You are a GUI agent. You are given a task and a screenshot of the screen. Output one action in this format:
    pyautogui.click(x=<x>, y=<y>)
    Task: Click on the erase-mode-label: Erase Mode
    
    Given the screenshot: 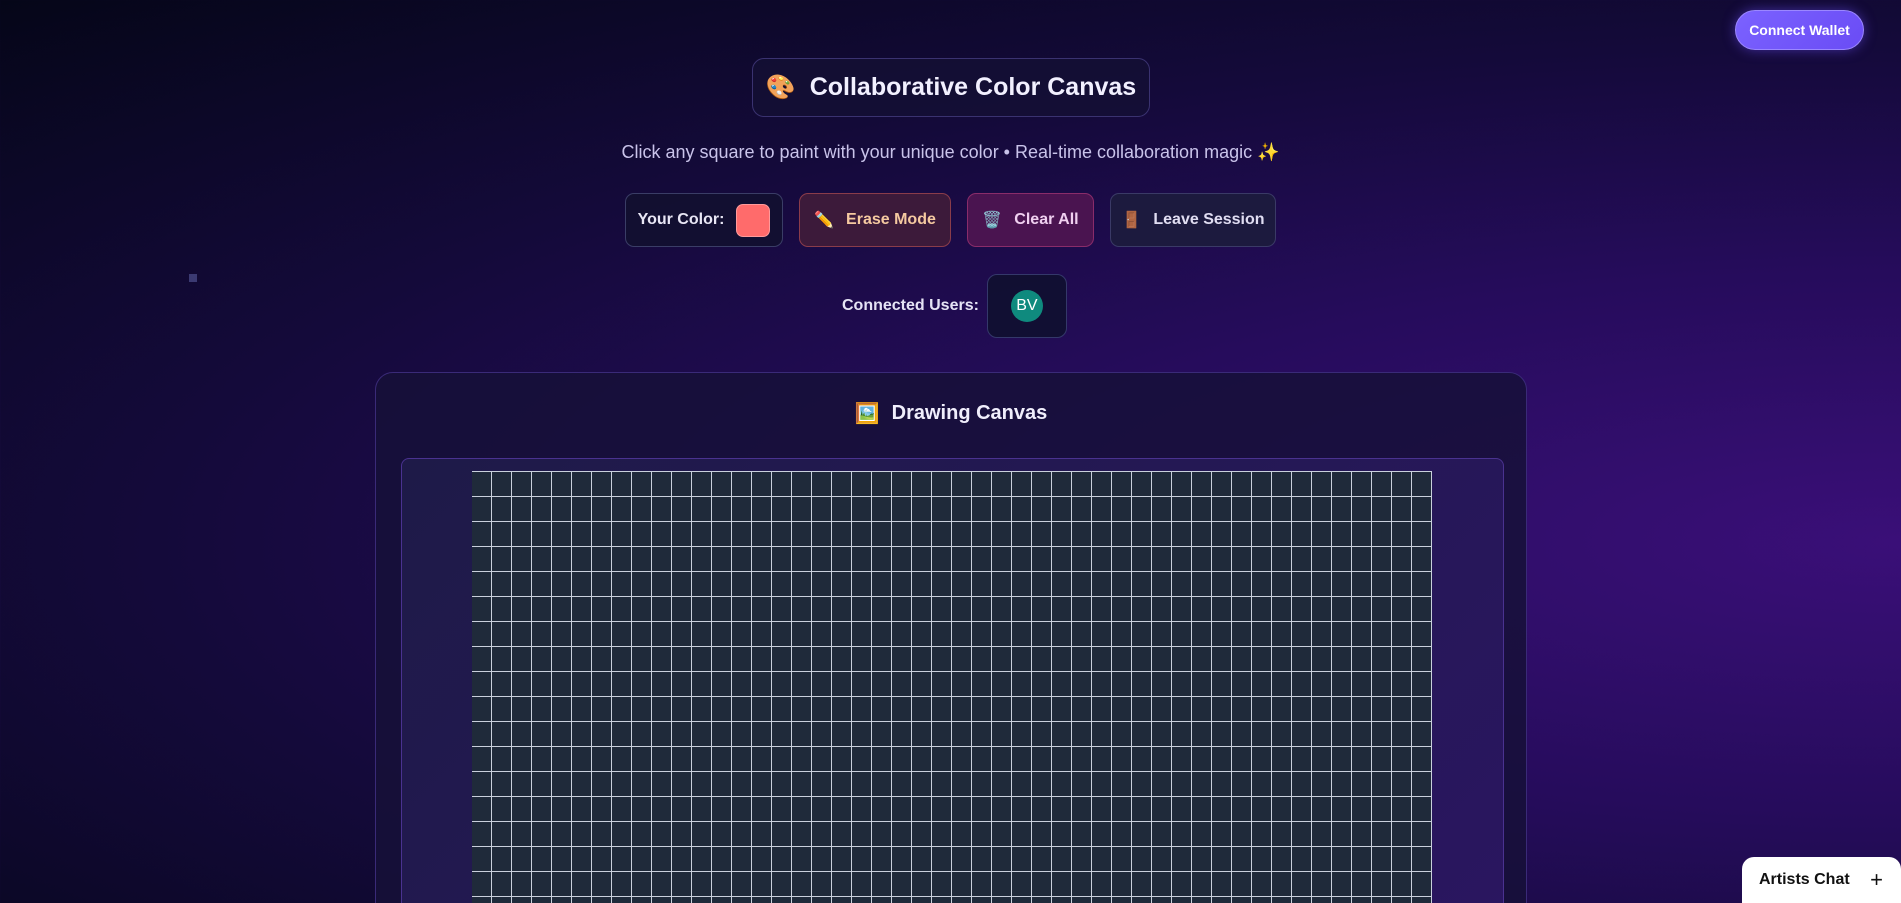 What is the action you would take?
    pyautogui.click(x=891, y=219)
    